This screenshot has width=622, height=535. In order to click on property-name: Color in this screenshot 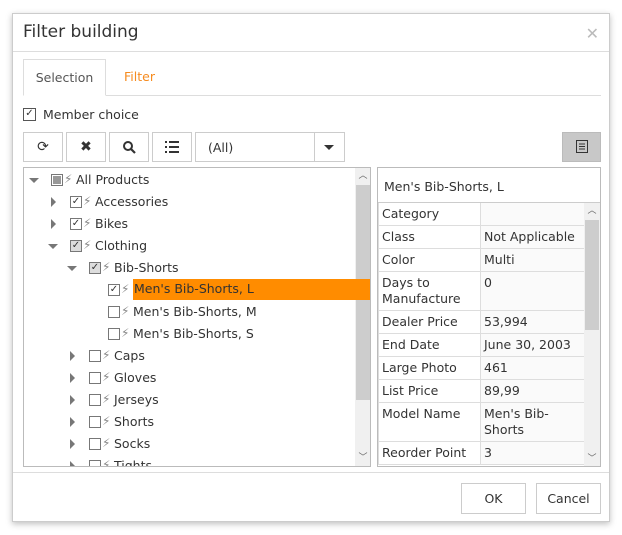, I will do `click(429, 260)`.